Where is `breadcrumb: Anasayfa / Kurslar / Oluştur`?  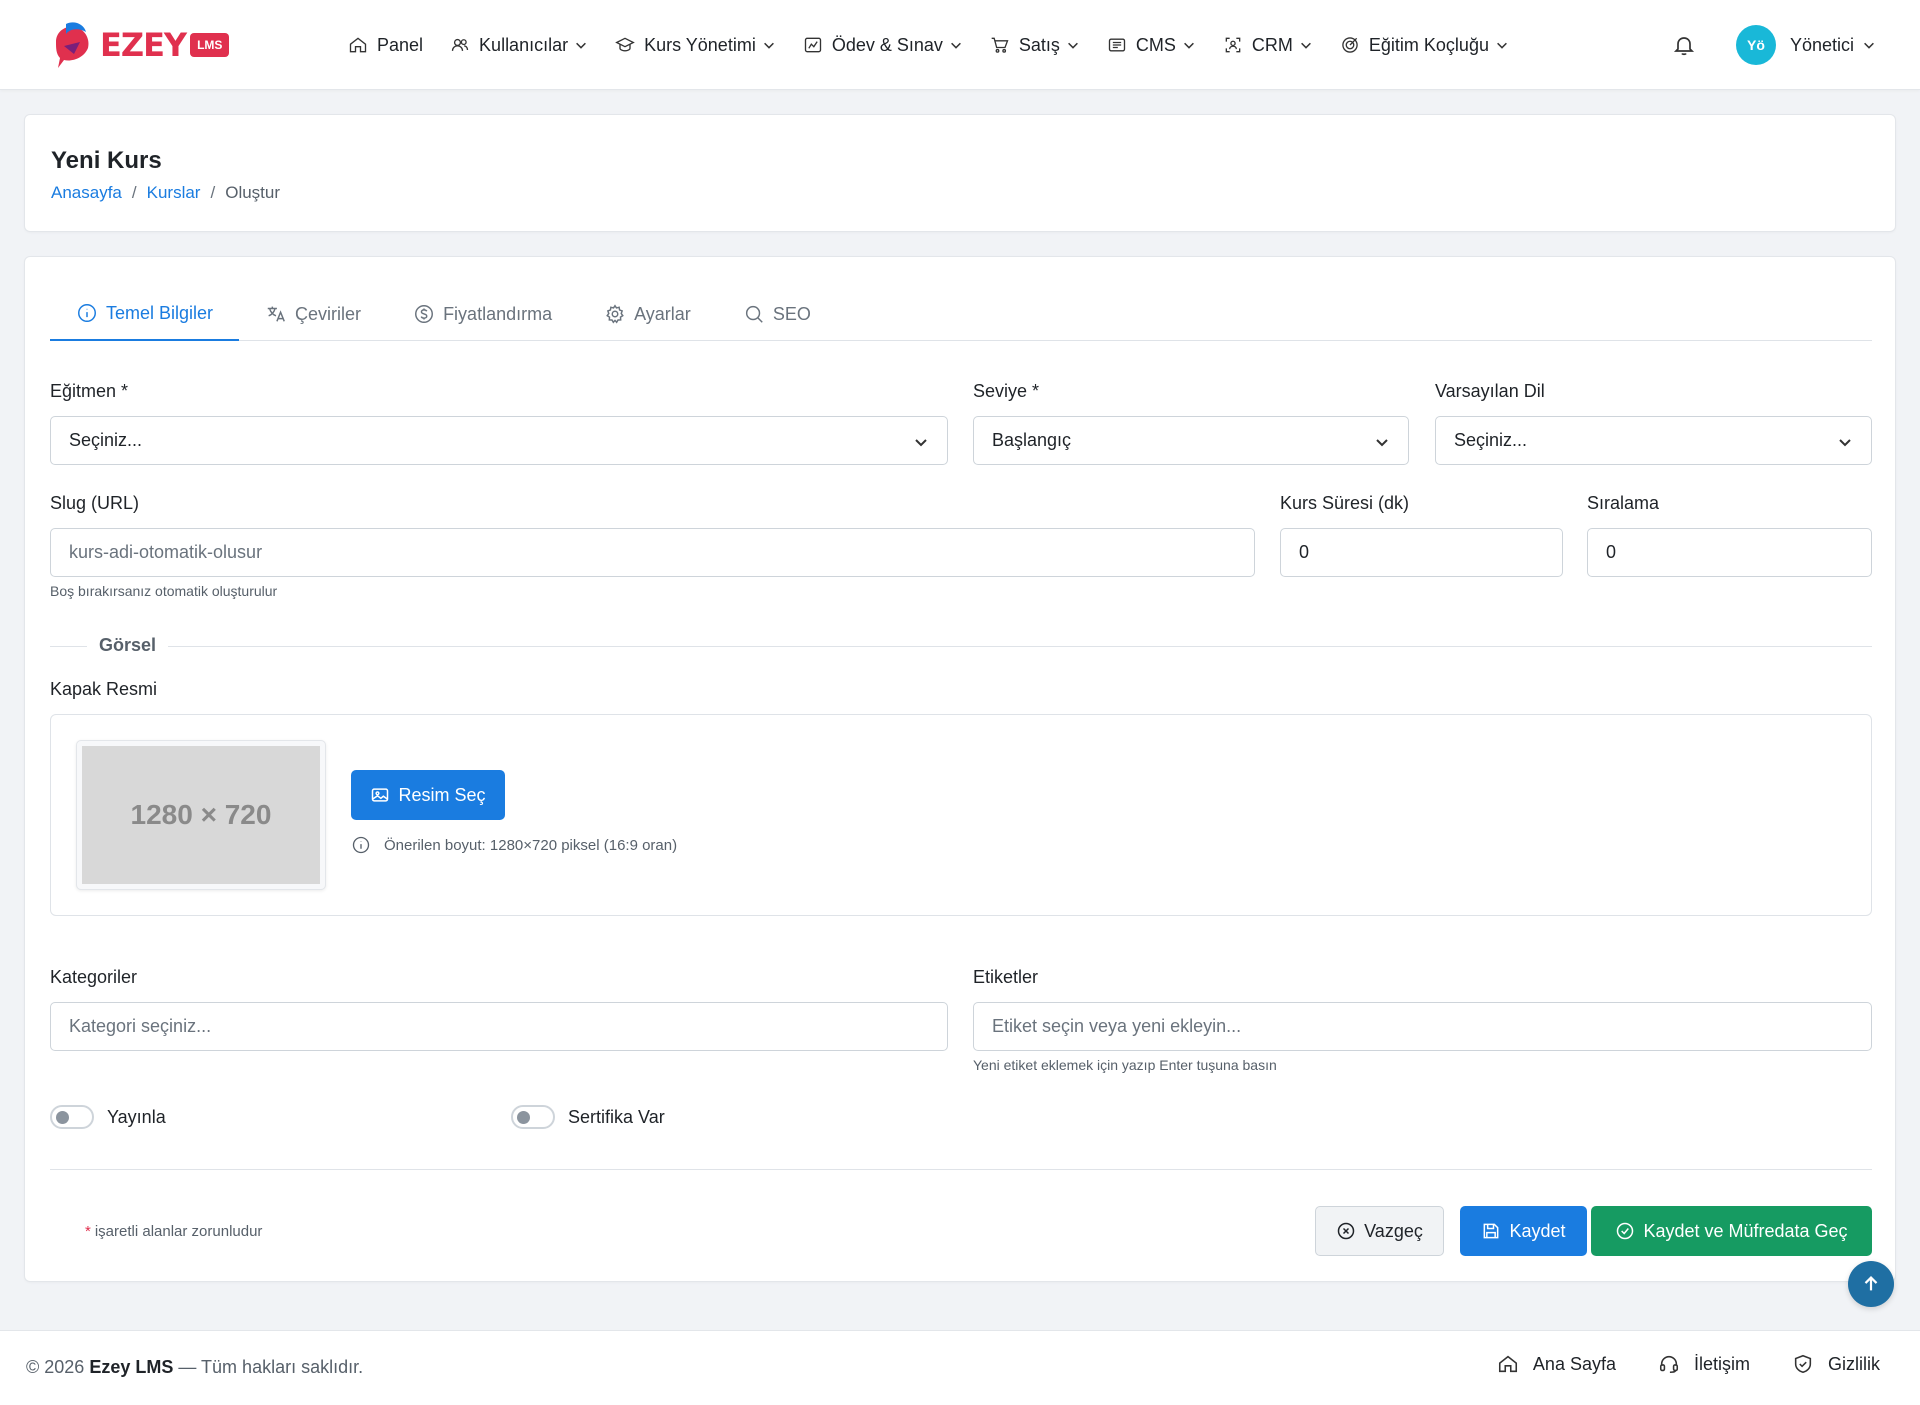 breadcrumb: Anasayfa / Kurslar / Oluştur is located at coordinates (165, 193).